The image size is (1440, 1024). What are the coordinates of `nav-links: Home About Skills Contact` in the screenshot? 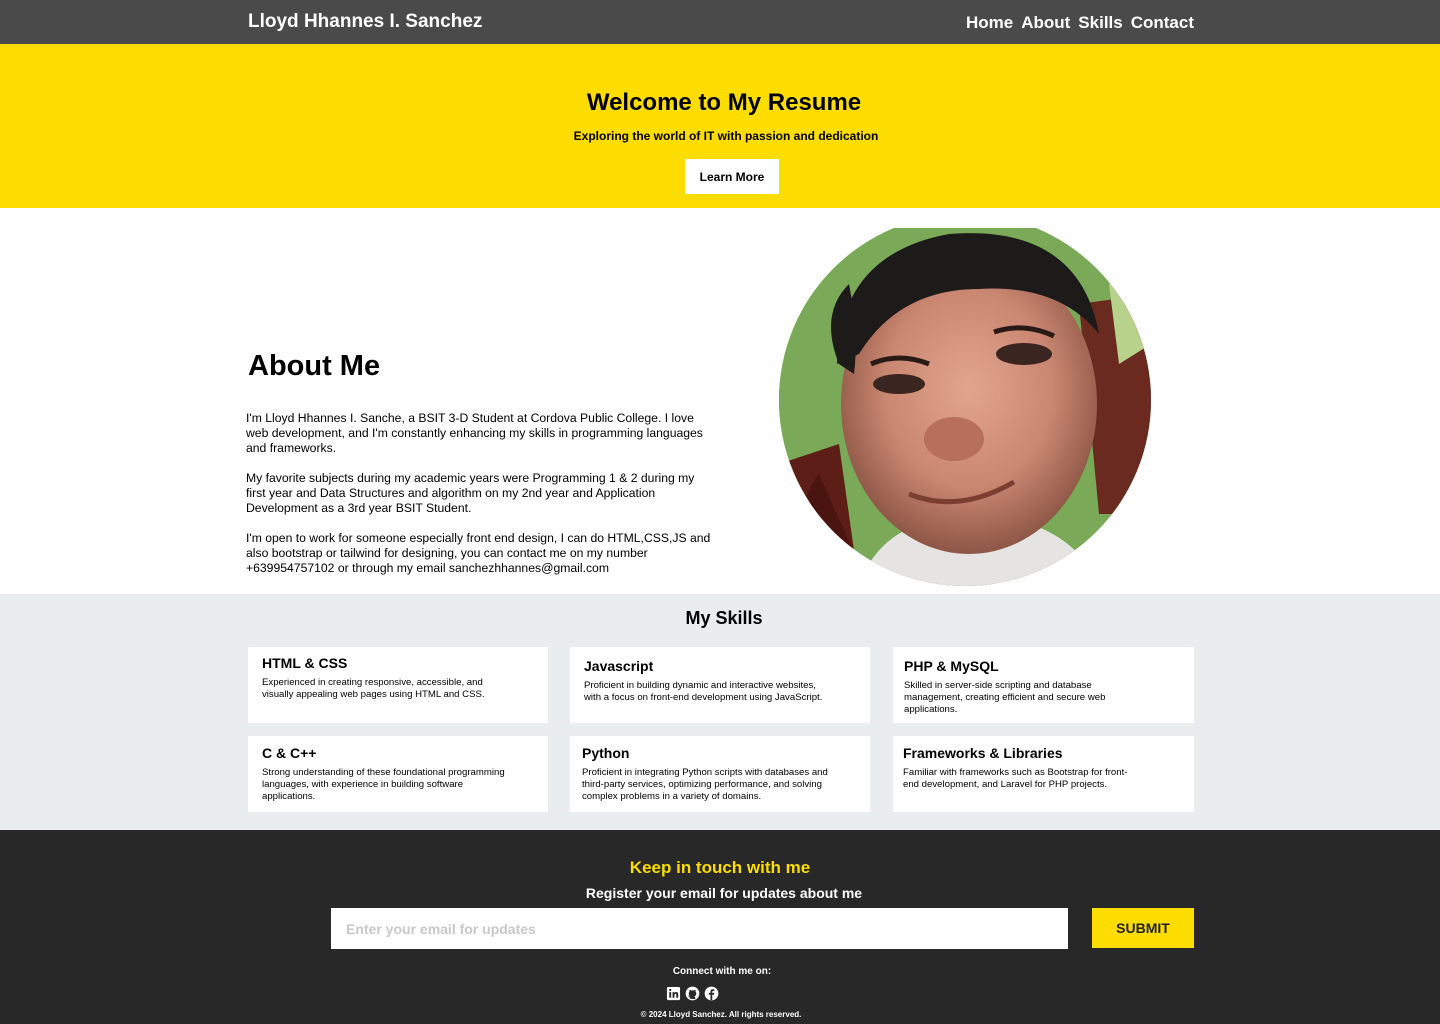 It's located at (1080, 23).